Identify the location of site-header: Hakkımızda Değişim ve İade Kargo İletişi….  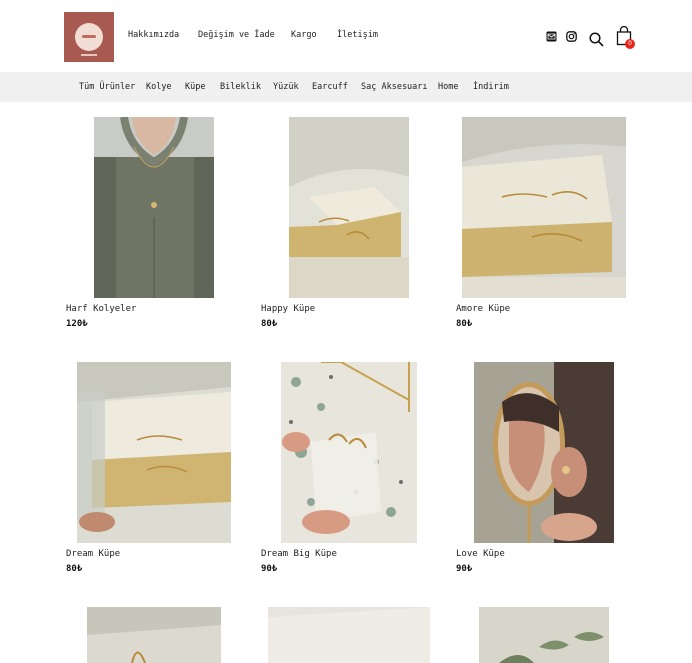
(346, 36).